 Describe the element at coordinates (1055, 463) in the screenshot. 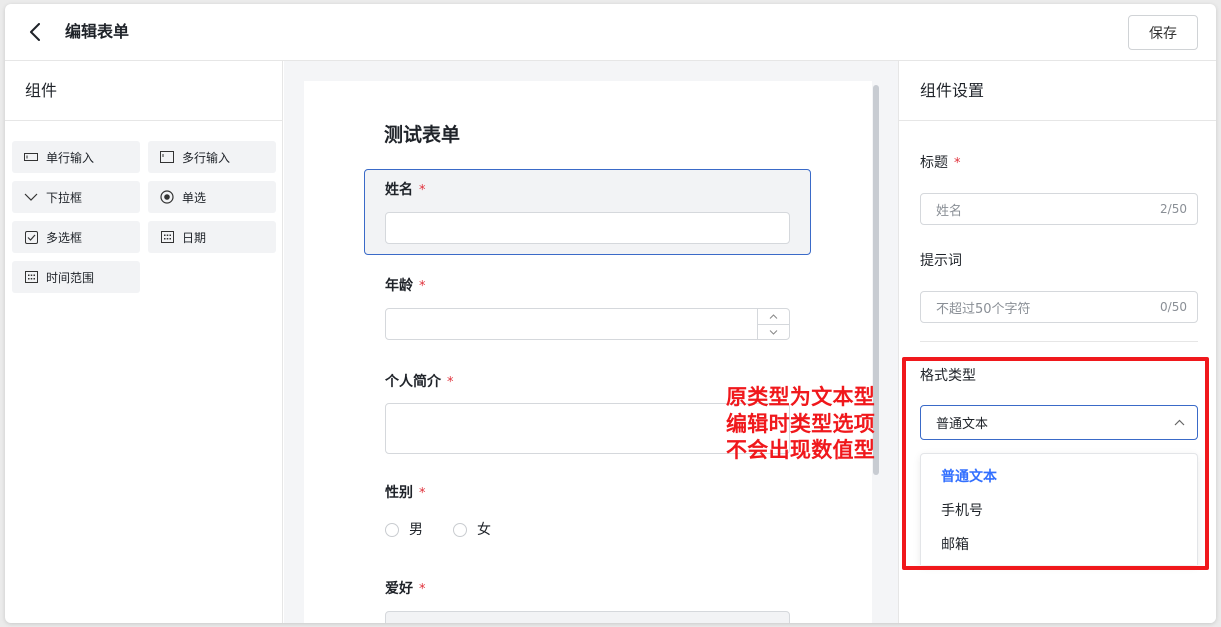

I see `annotation-highlight-box` at that location.